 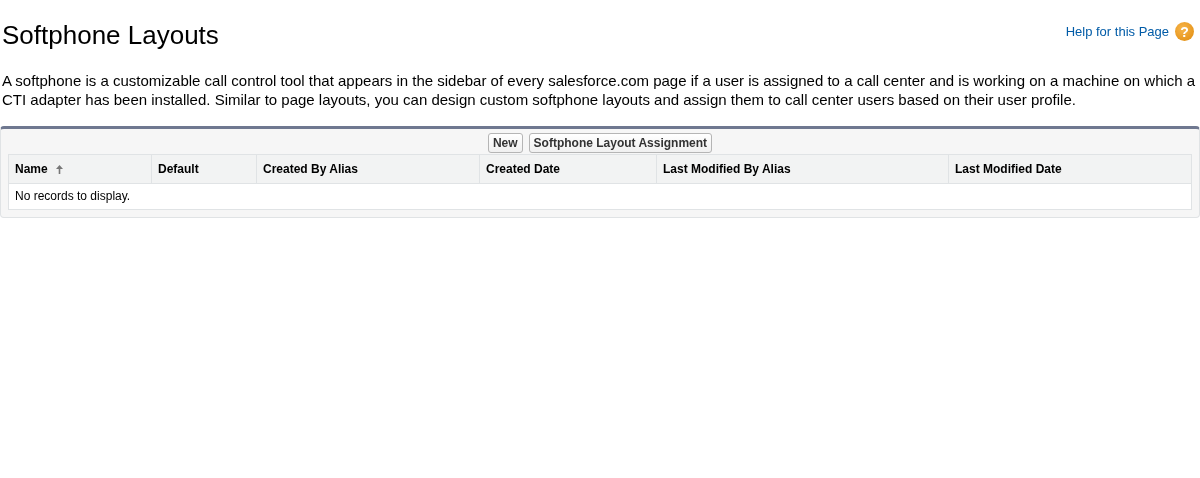 I want to click on help-link: Help for this Page, so click(x=1117, y=31).